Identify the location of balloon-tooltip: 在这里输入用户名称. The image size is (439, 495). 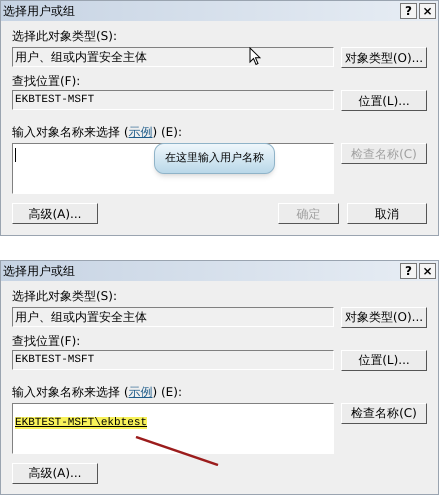
(214, 158).